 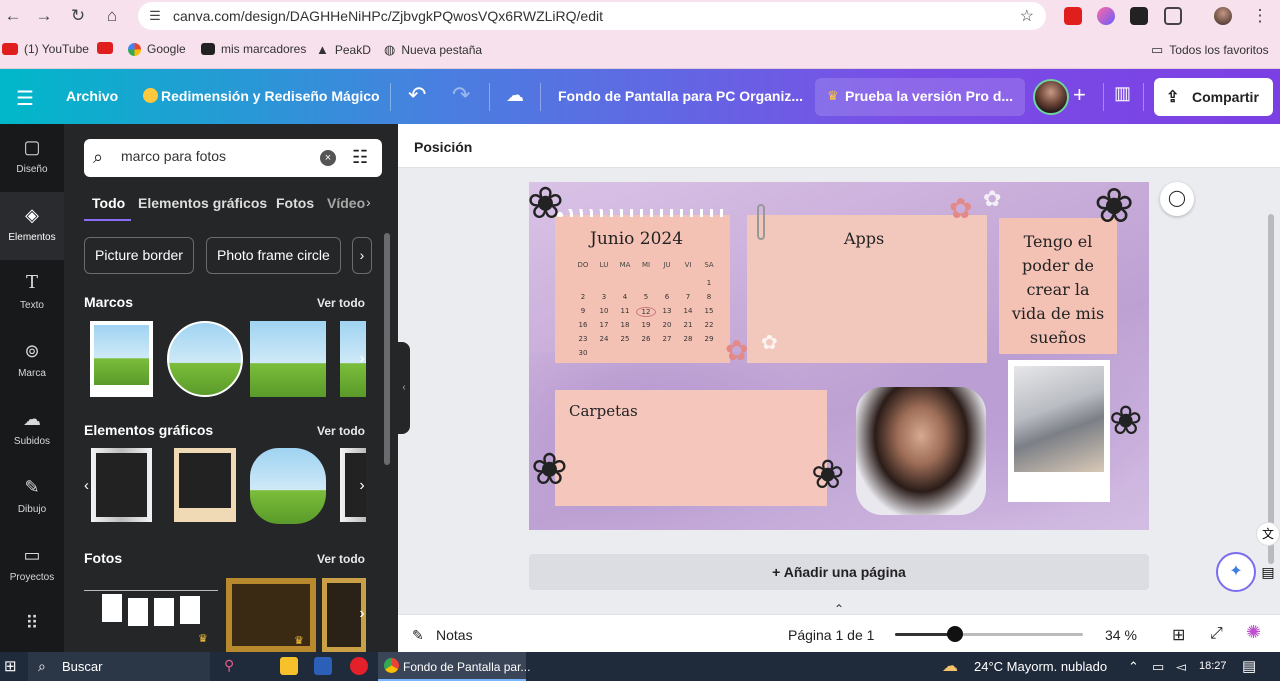 I want to click on canvas-scrollbar, so click(x=1271, y=389).